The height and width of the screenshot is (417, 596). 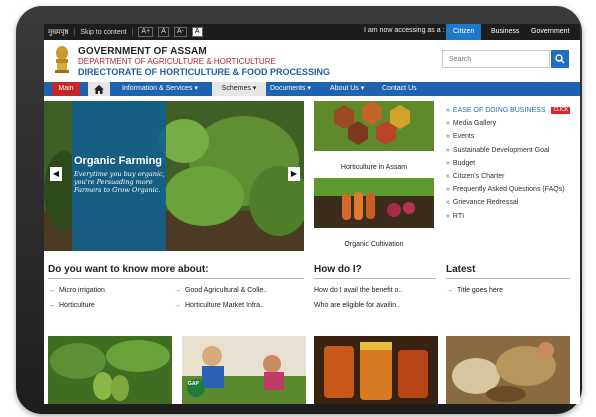 I want to click on link-citizens-charter: » Citizen's Charter, so click(x=510, y=176).